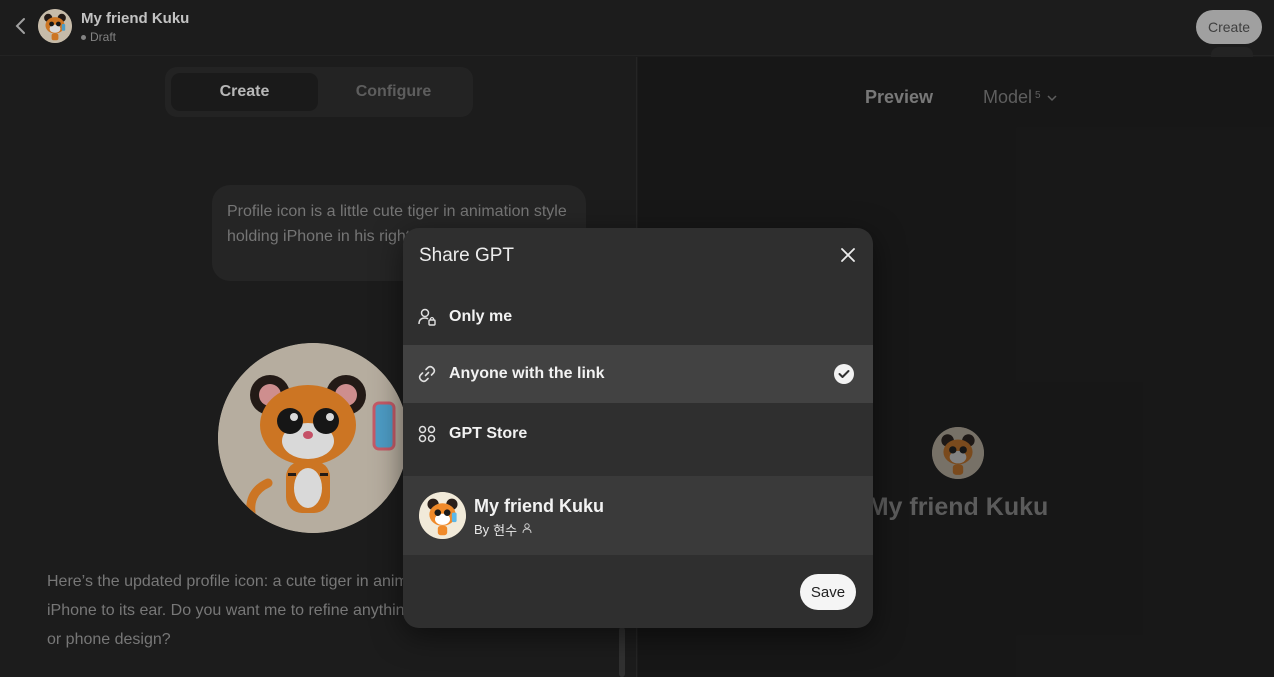 This screenshot has width=1274, height=677. What do you see at coordinates (427, 434) in the screenshot?
I see `grid-icon` at bounding box center [427, 434].